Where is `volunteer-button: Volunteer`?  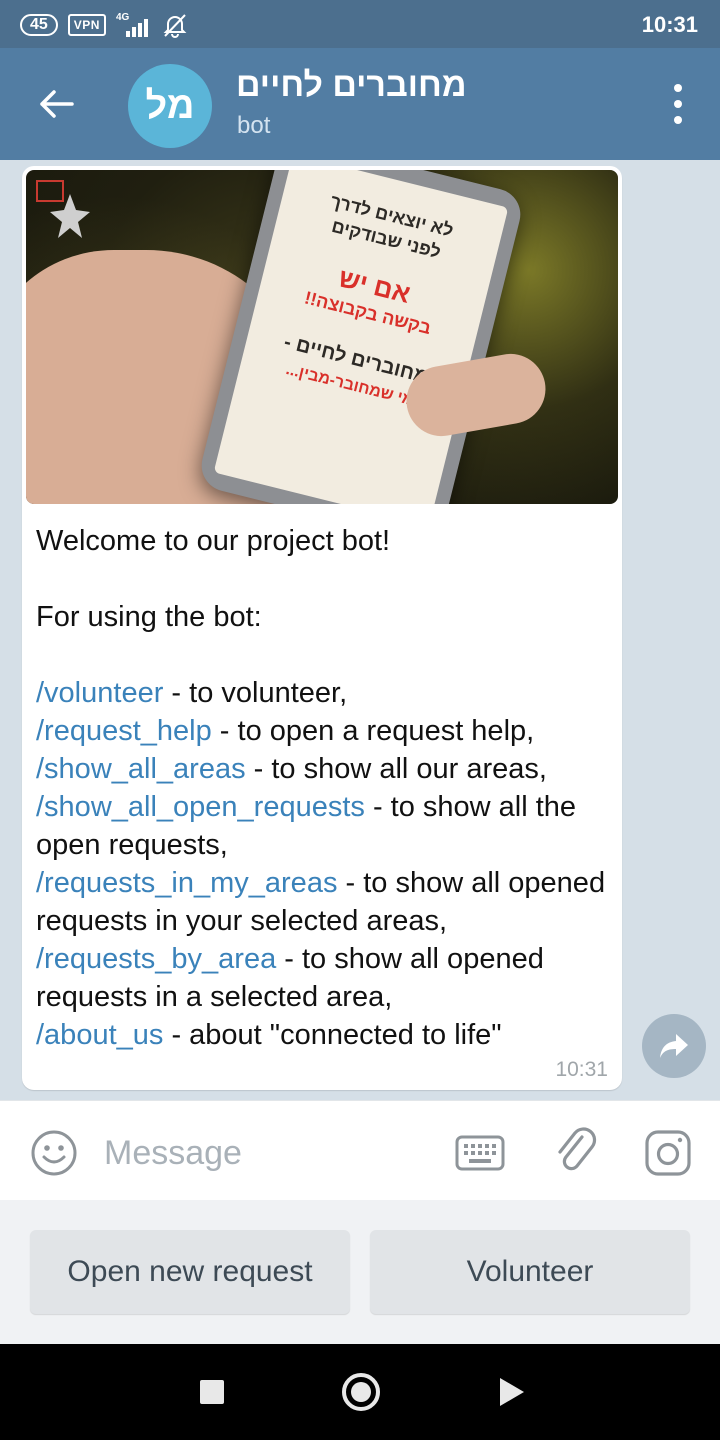 volunteer-button: Volunteer is located at coordinates (530, 1272).